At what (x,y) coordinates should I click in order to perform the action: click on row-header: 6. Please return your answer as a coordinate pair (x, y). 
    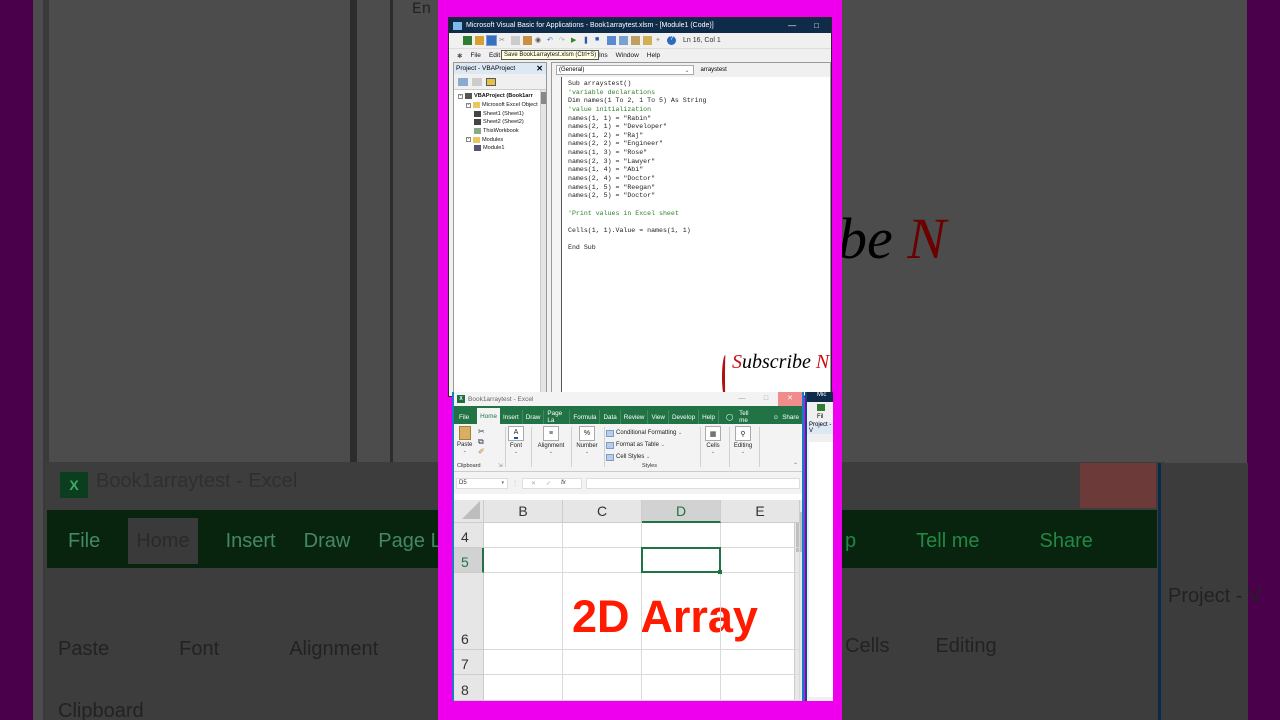
    Looking at the image, I should click on (469, 611).